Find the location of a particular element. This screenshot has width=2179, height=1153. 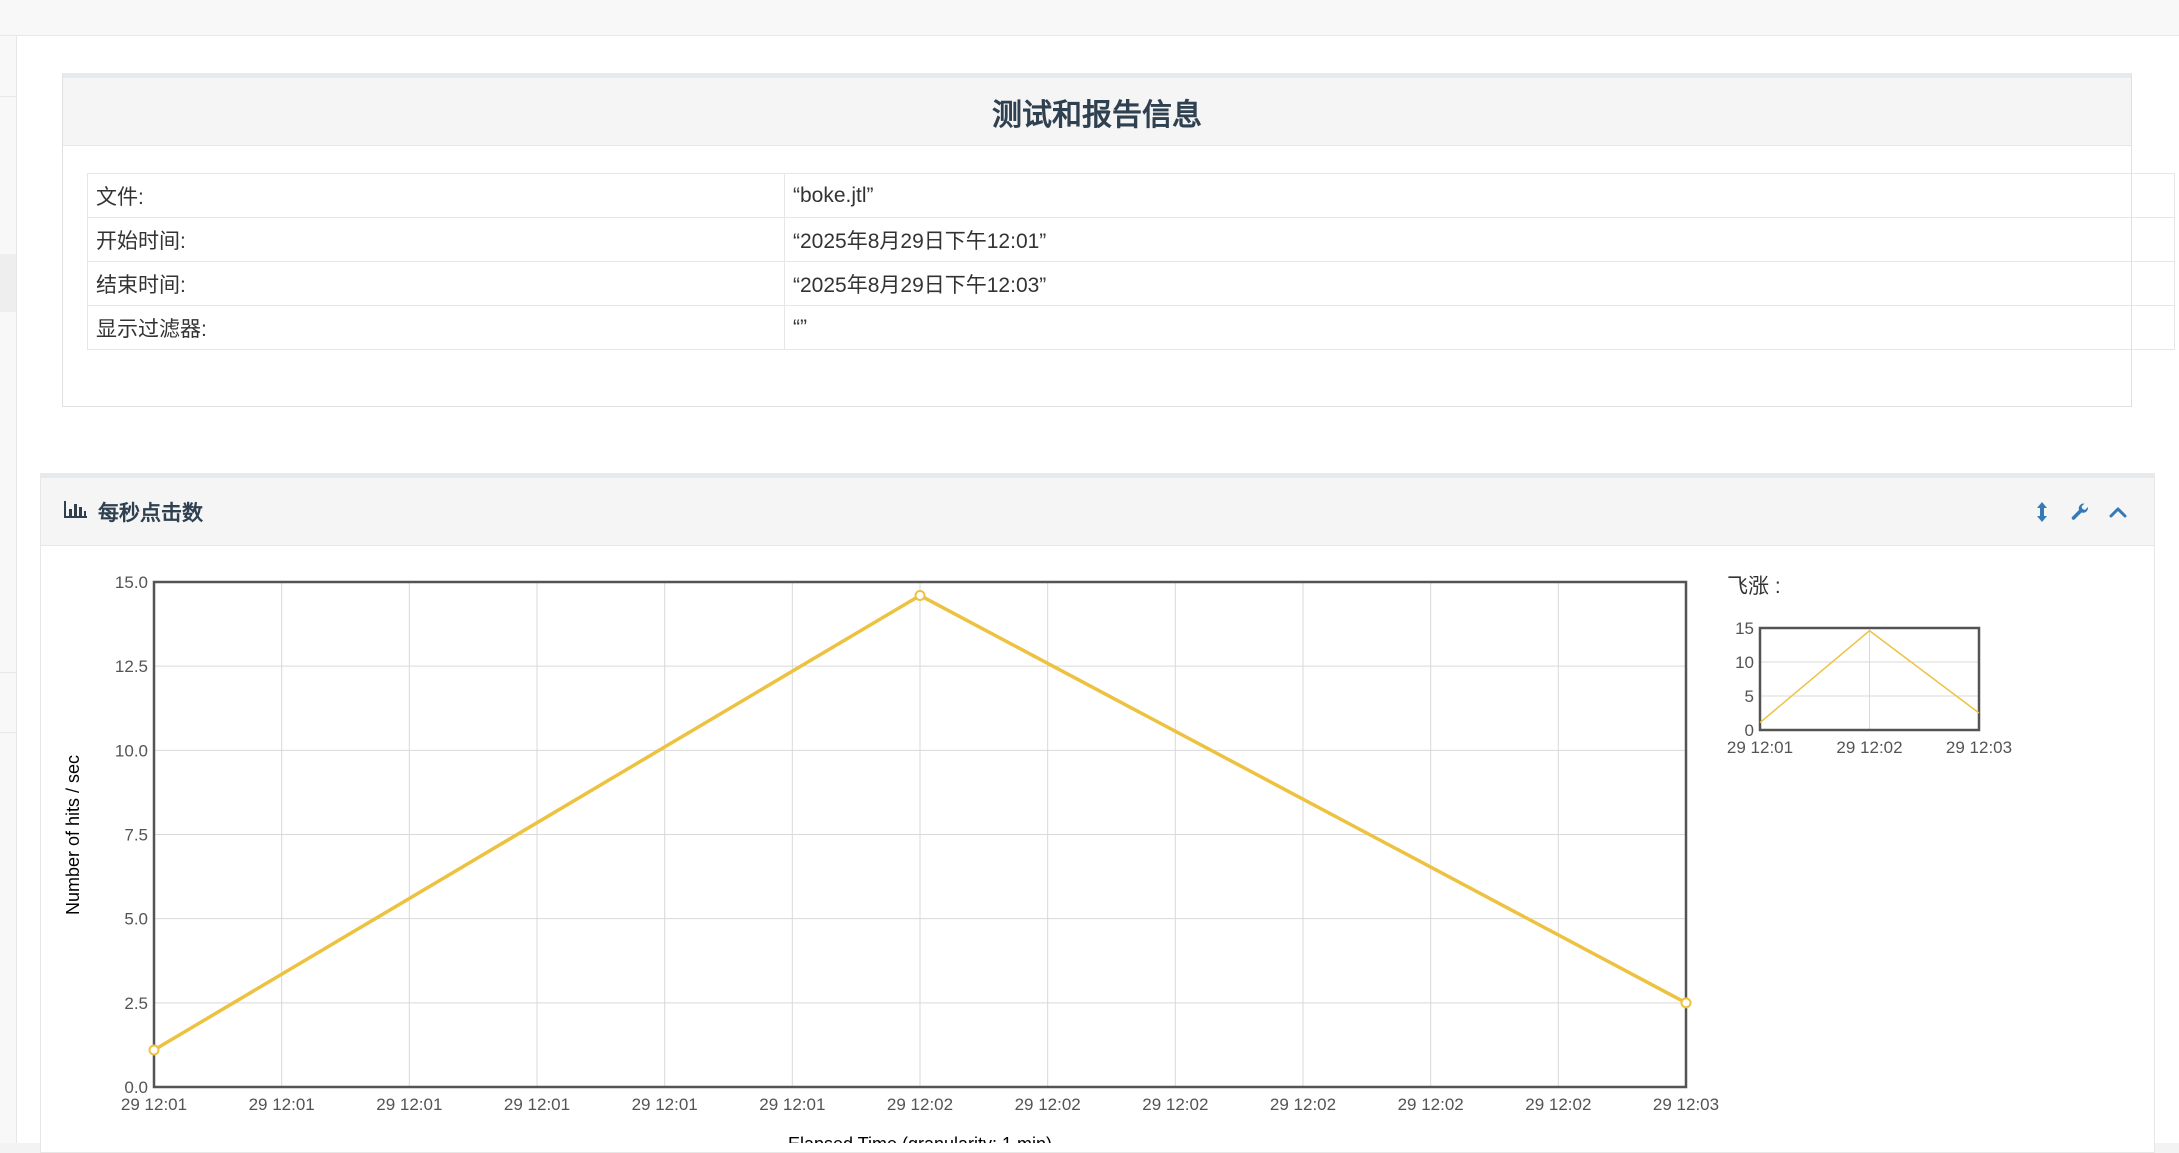

y-tick-label: 15.0 is located at coordinates (131, 582).